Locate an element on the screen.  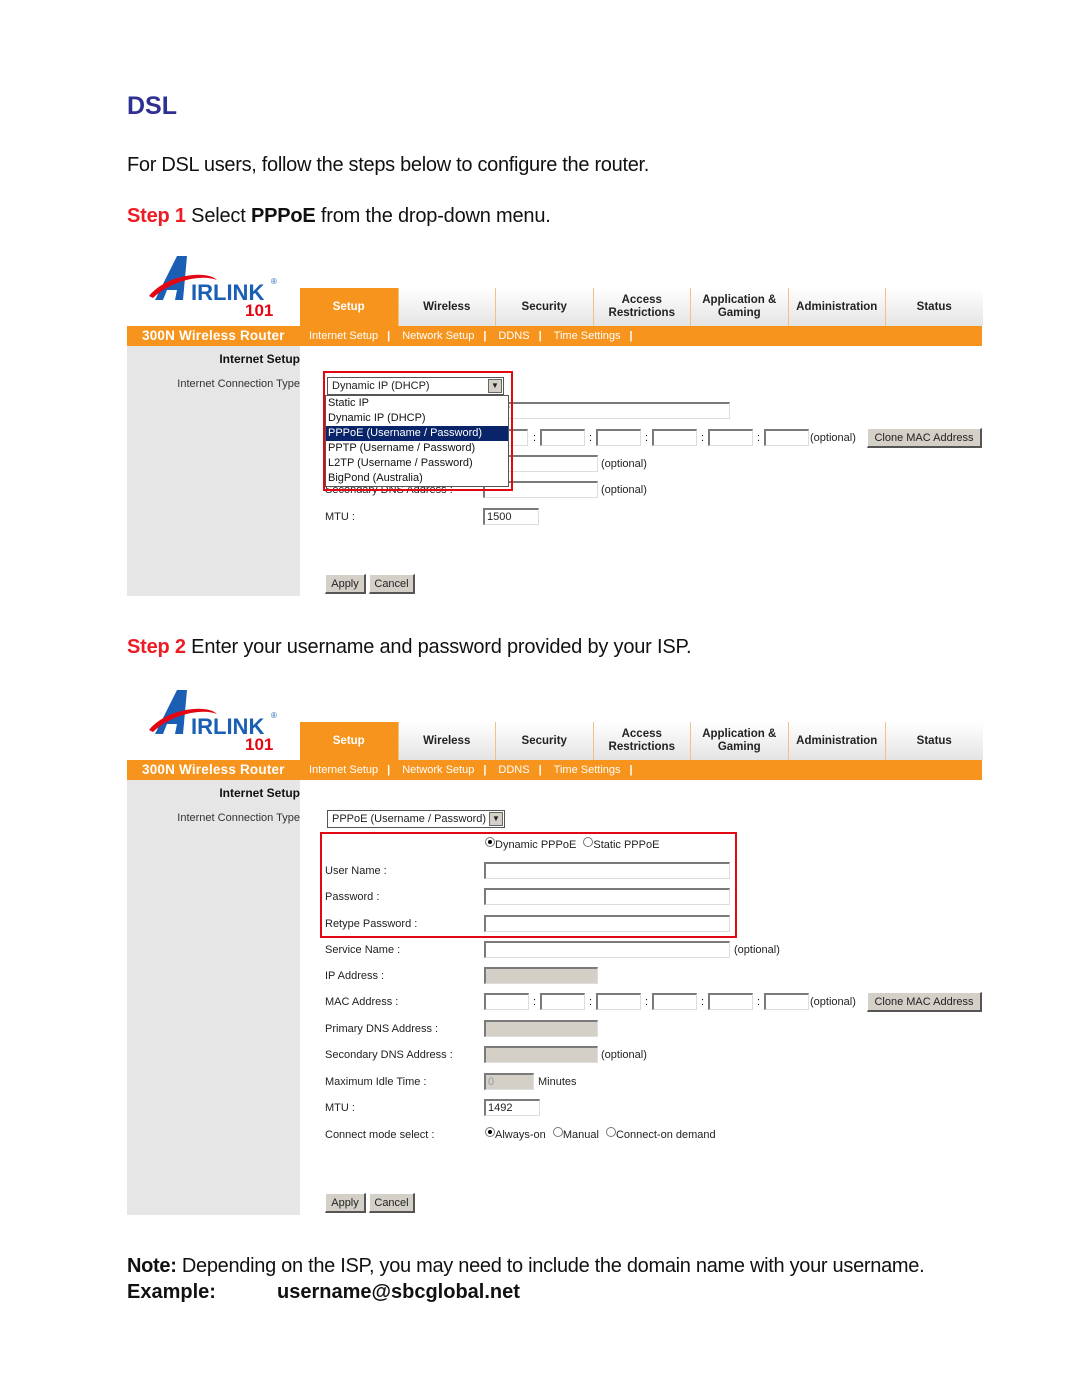
example-value: username@sbcglobal.net is located at coordinates (398, 1292).